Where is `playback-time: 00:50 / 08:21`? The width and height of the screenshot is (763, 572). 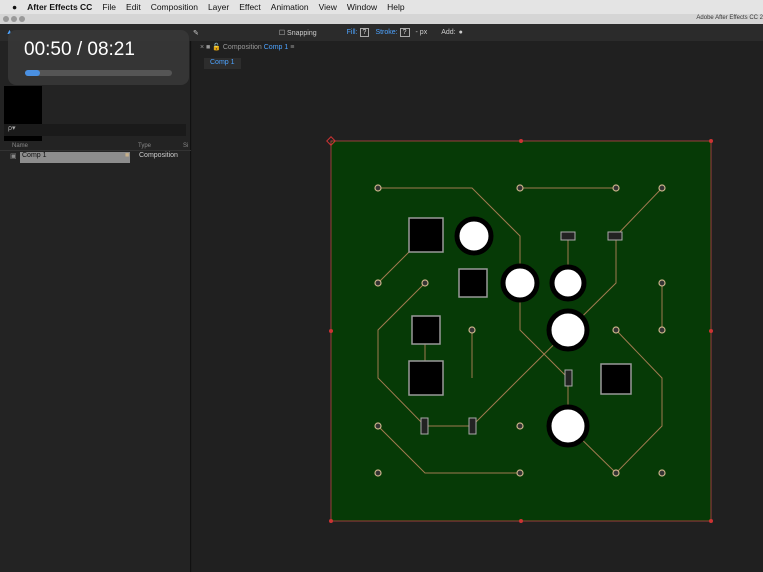 playback-time: 00:50 / 08:21 is located at coordinates (79, 49).